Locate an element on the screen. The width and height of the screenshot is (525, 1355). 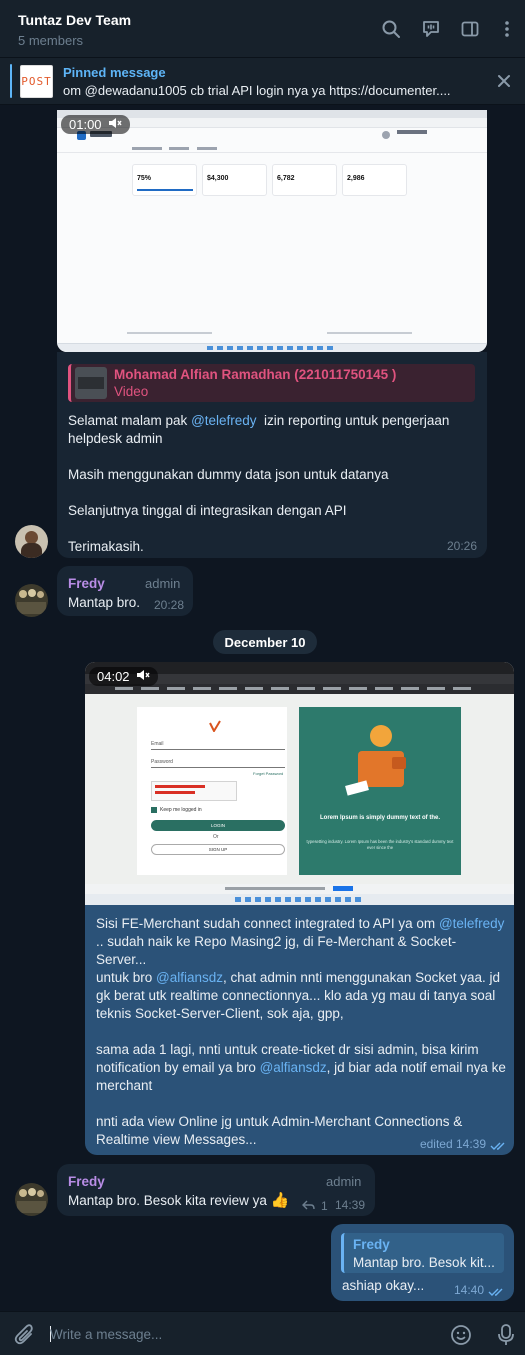
stat-card-3: 6,782 is located at coordinates (304, 180).